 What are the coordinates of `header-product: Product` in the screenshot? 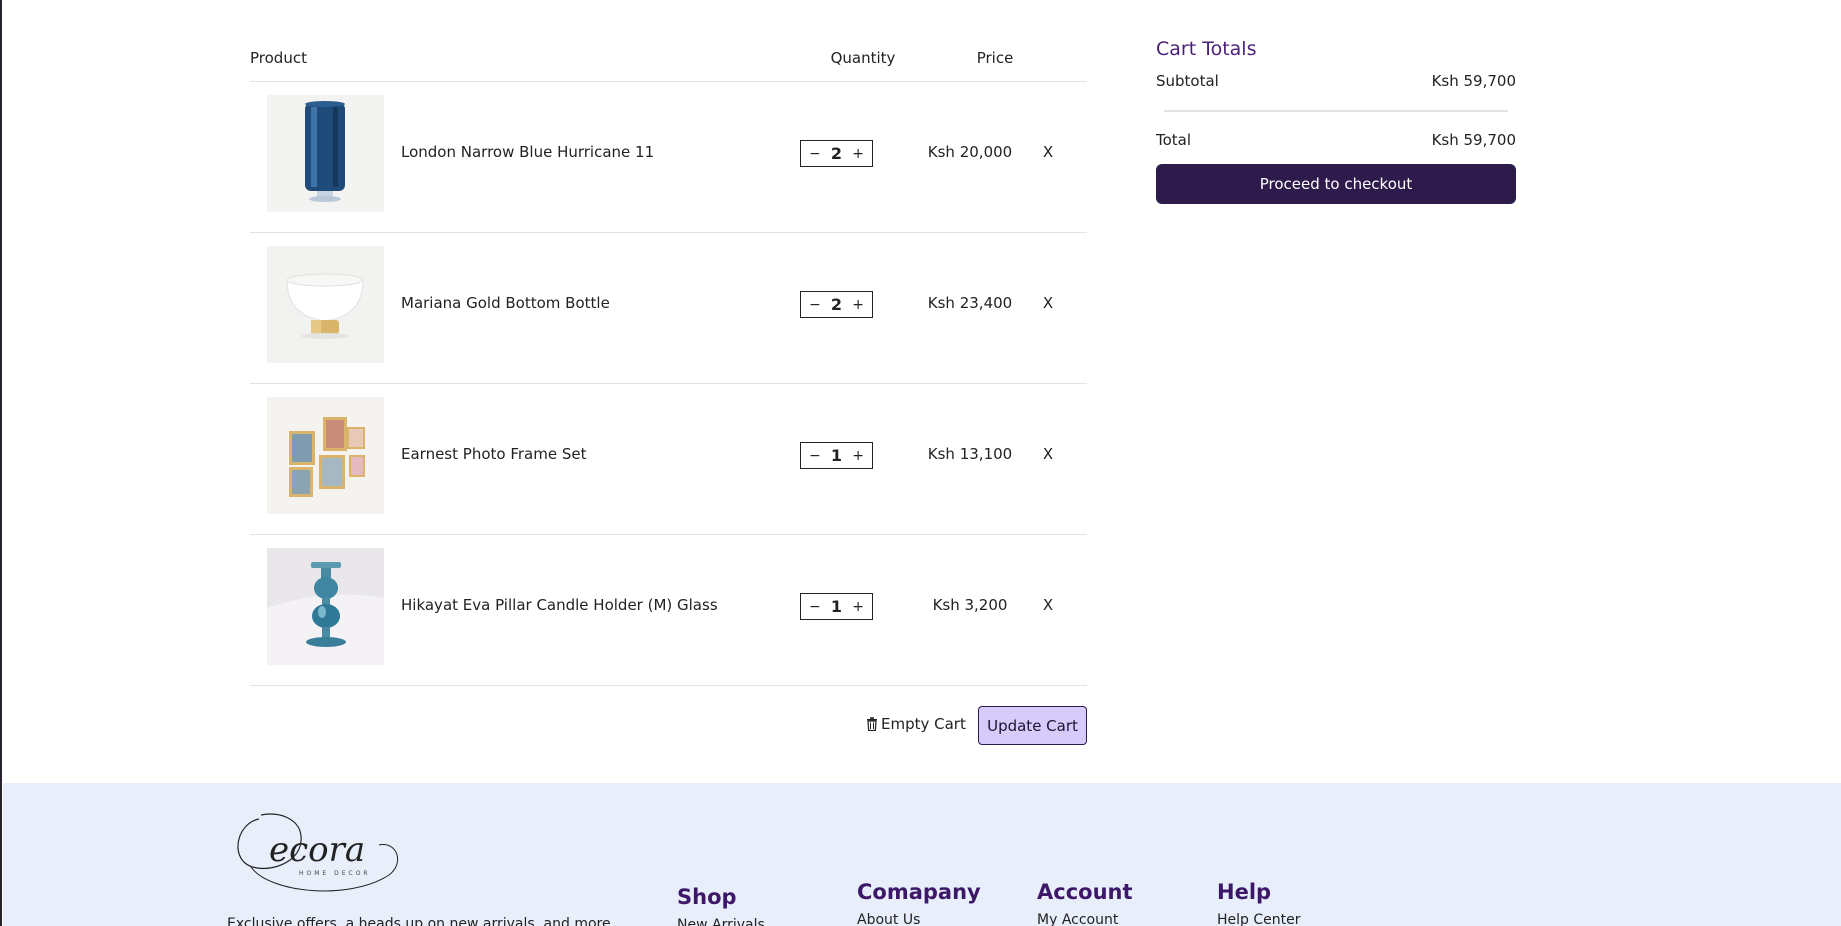 It's located at (278, 58).